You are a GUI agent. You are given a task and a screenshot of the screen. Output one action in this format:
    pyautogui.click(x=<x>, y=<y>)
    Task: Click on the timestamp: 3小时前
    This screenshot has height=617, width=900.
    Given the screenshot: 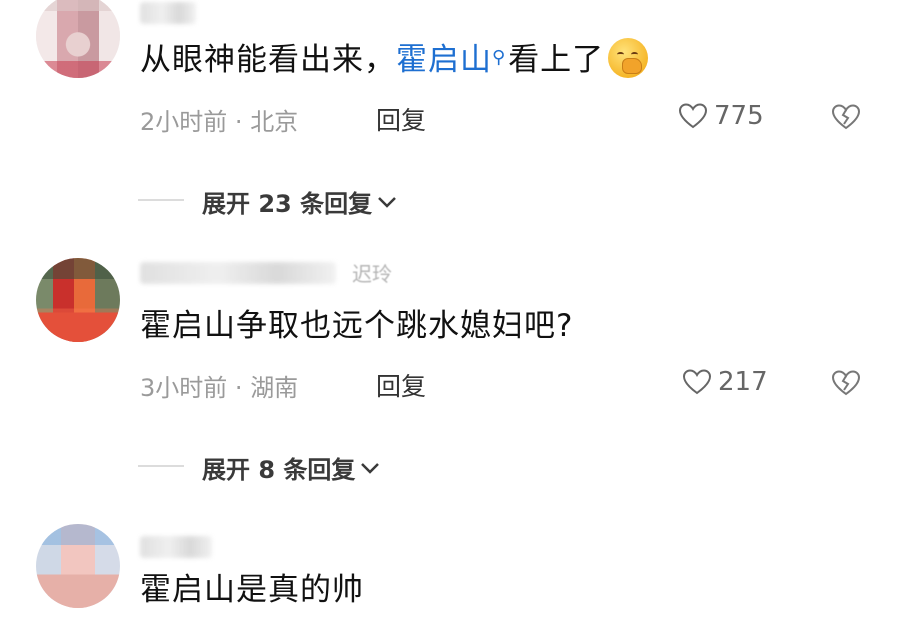 What is the action you would take?
    pyautogui.click(x=184, y=388)
    